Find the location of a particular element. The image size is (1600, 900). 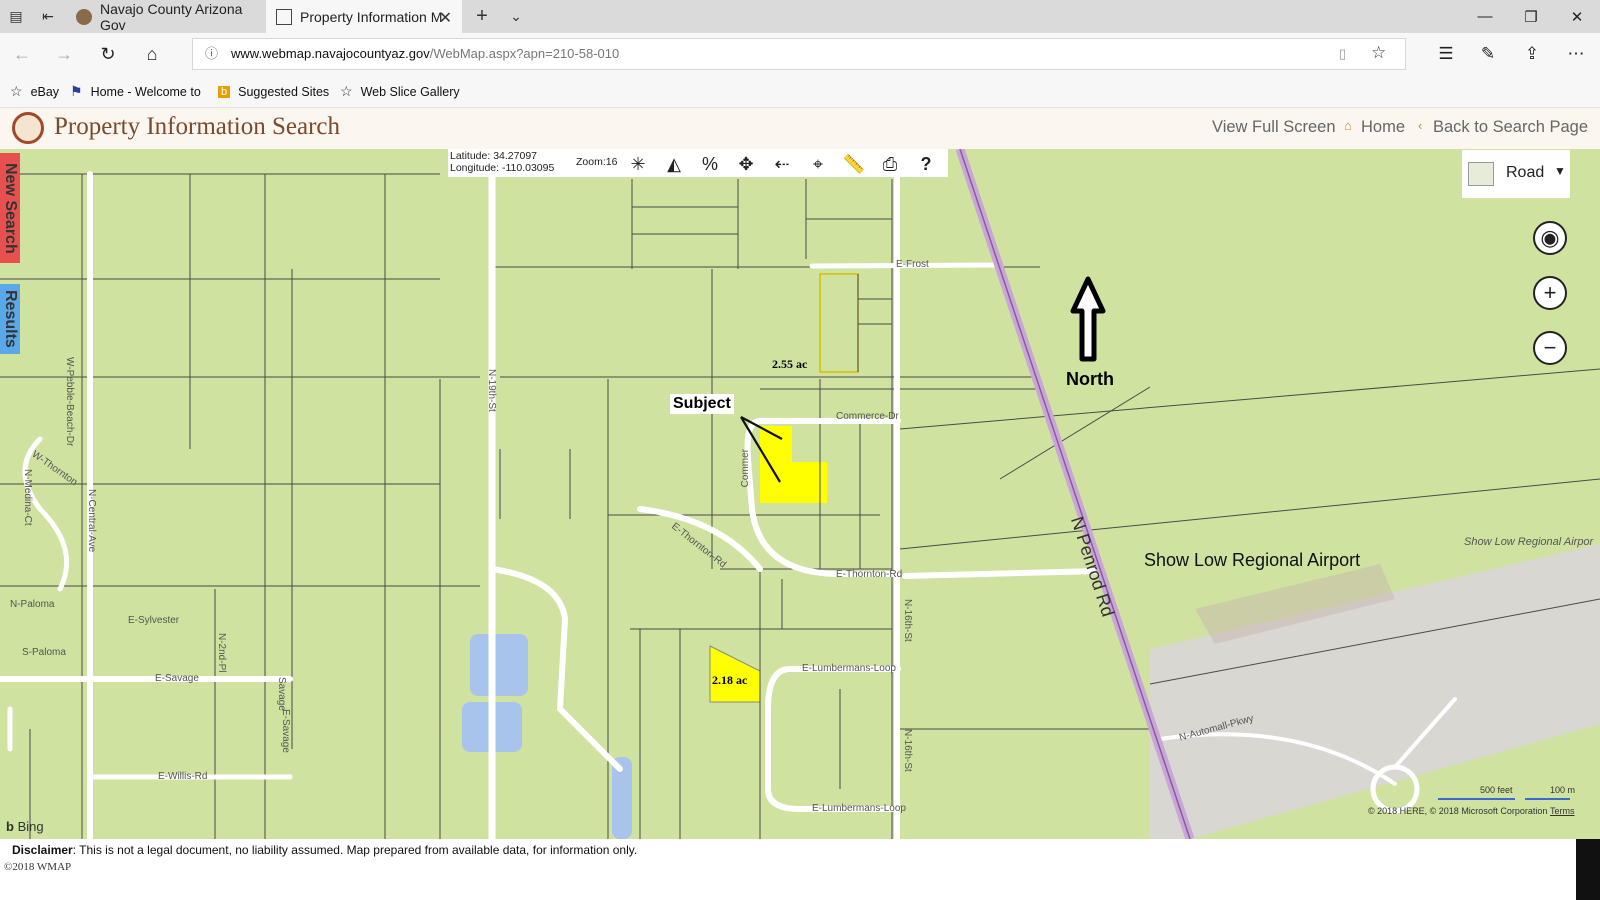

restore-icon: ❐ is located at coordinates (1531, 16).